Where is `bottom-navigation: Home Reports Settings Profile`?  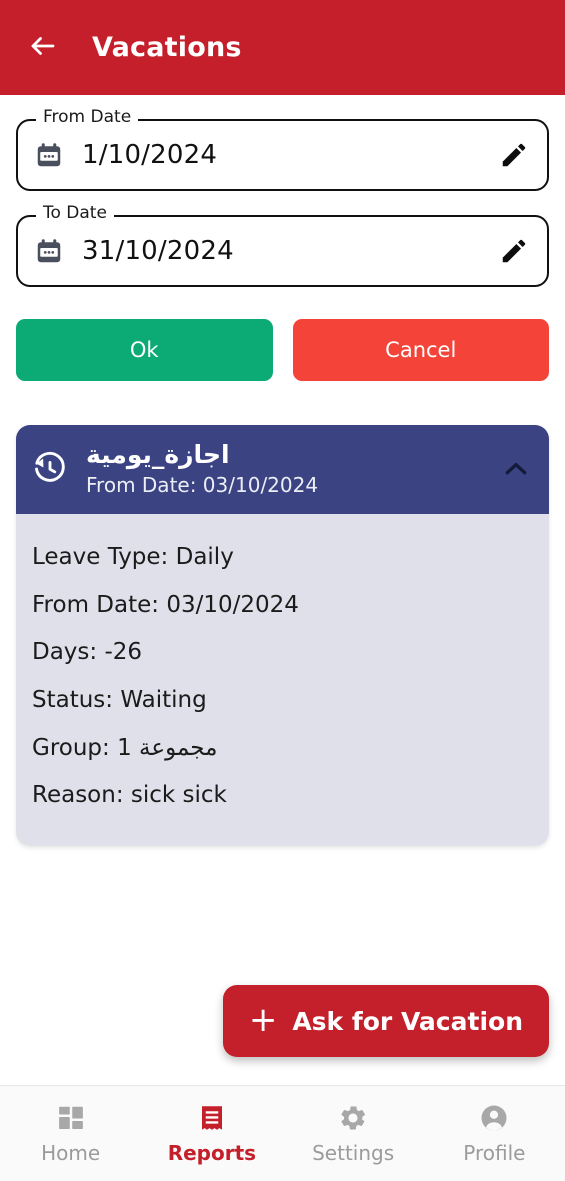
bottom-navigation: Home Reports Settings Profile is located at coordinates (282, 1133).